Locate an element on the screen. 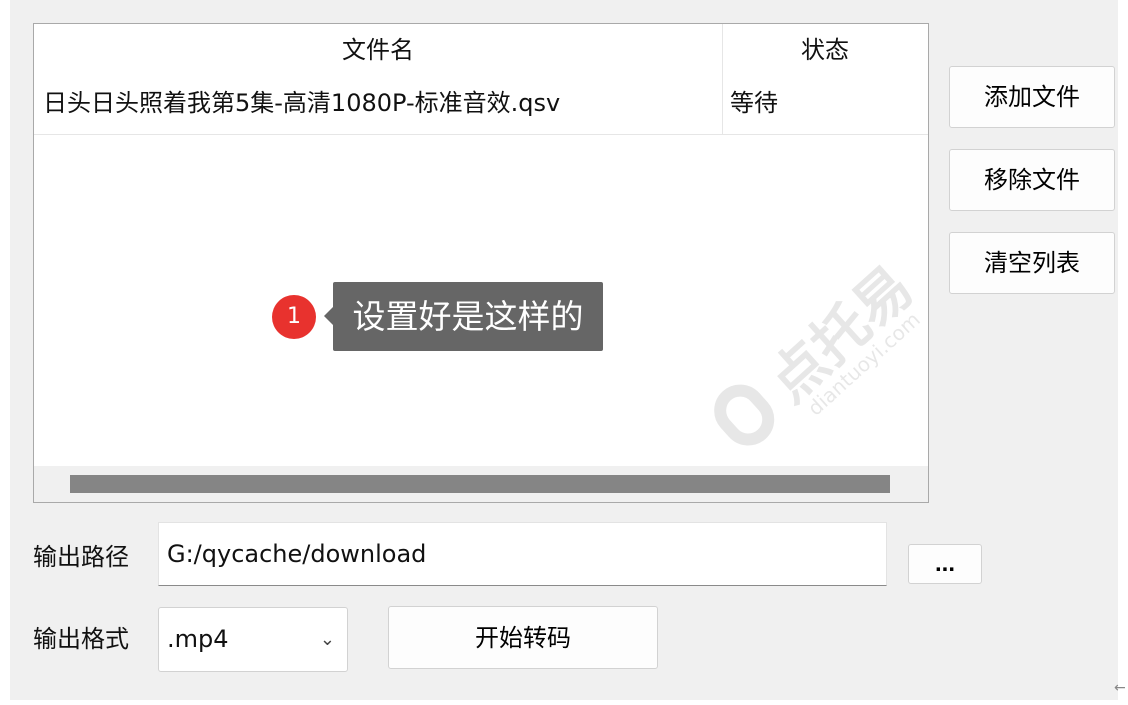  table-row: 日头日头照着我第5集-高清1080P-标准音效.qsv 等待 is located at coordinates (481, 105).